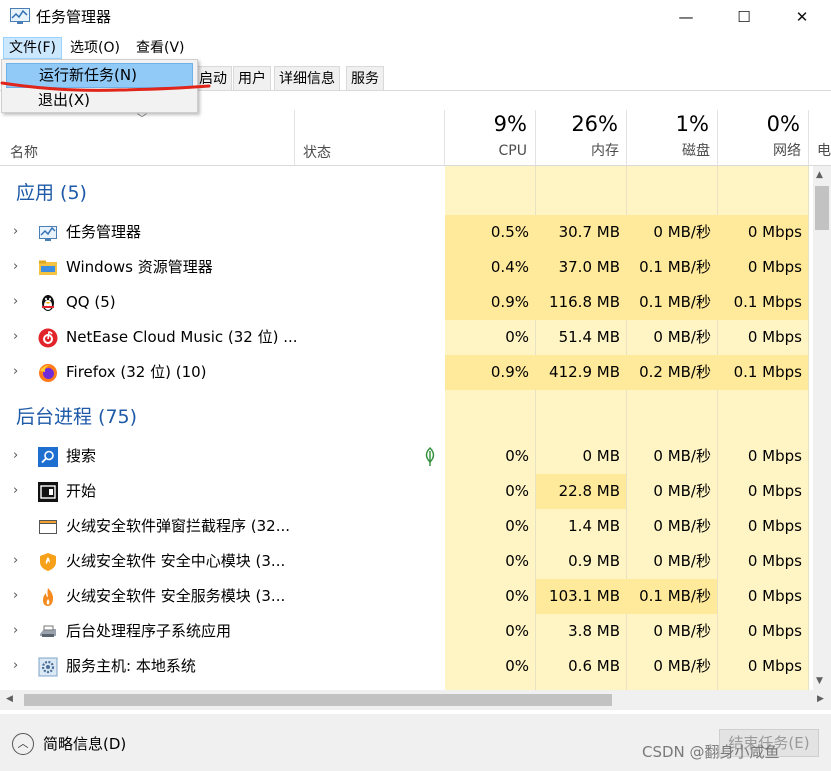  Describe the element at coordinates (819, 681) in the screenshot. I see `scroll-down-icon: ▼` at that location.